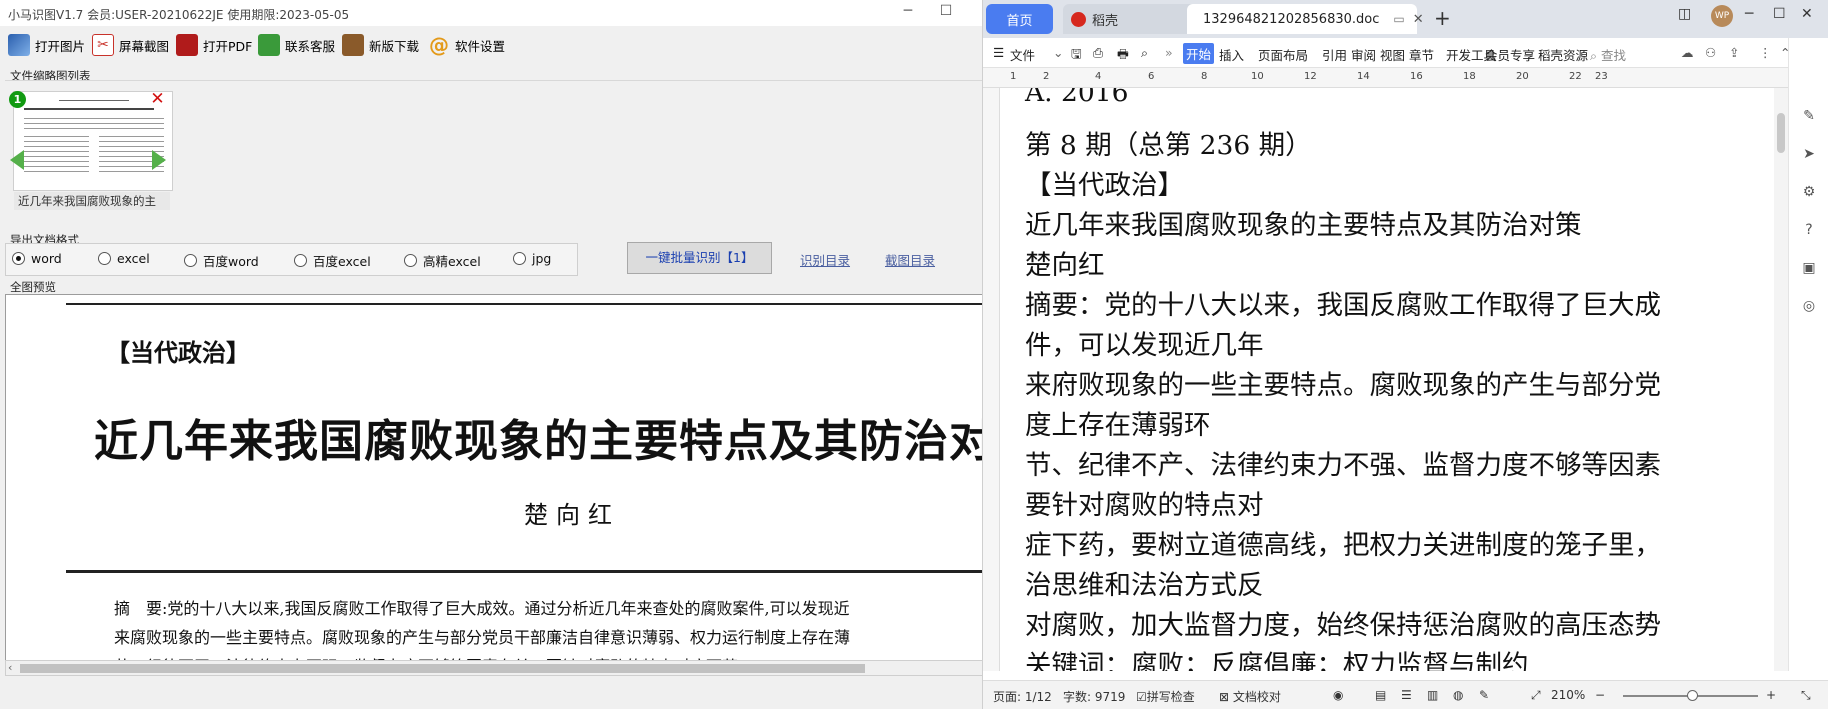 The image size is (1828, 709). I want to click on more-chevron-icon: », so click(1169, 52).